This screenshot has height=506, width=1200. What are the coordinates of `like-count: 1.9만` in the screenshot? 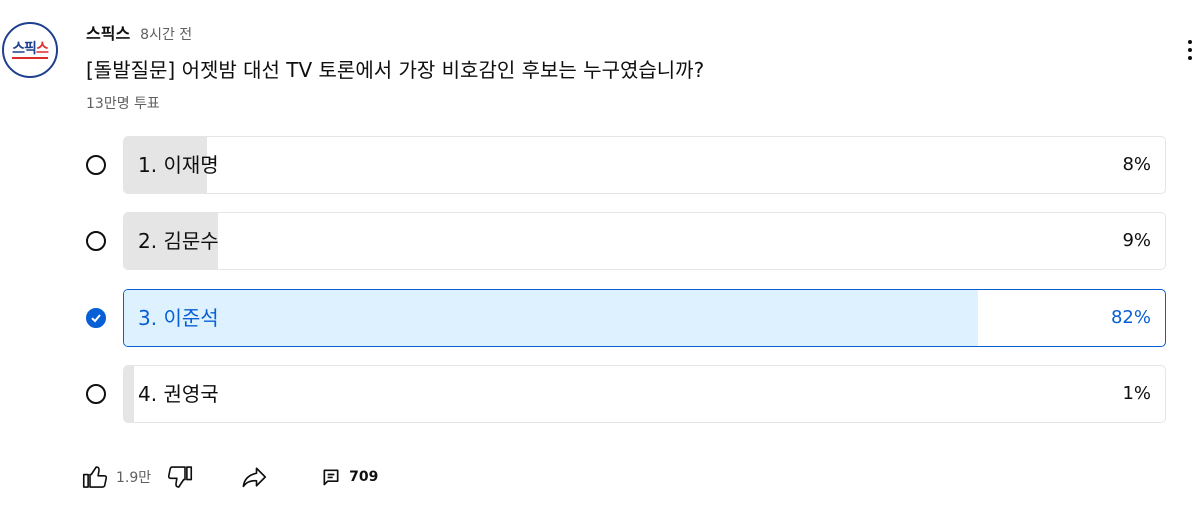 It's located at (134, 478).